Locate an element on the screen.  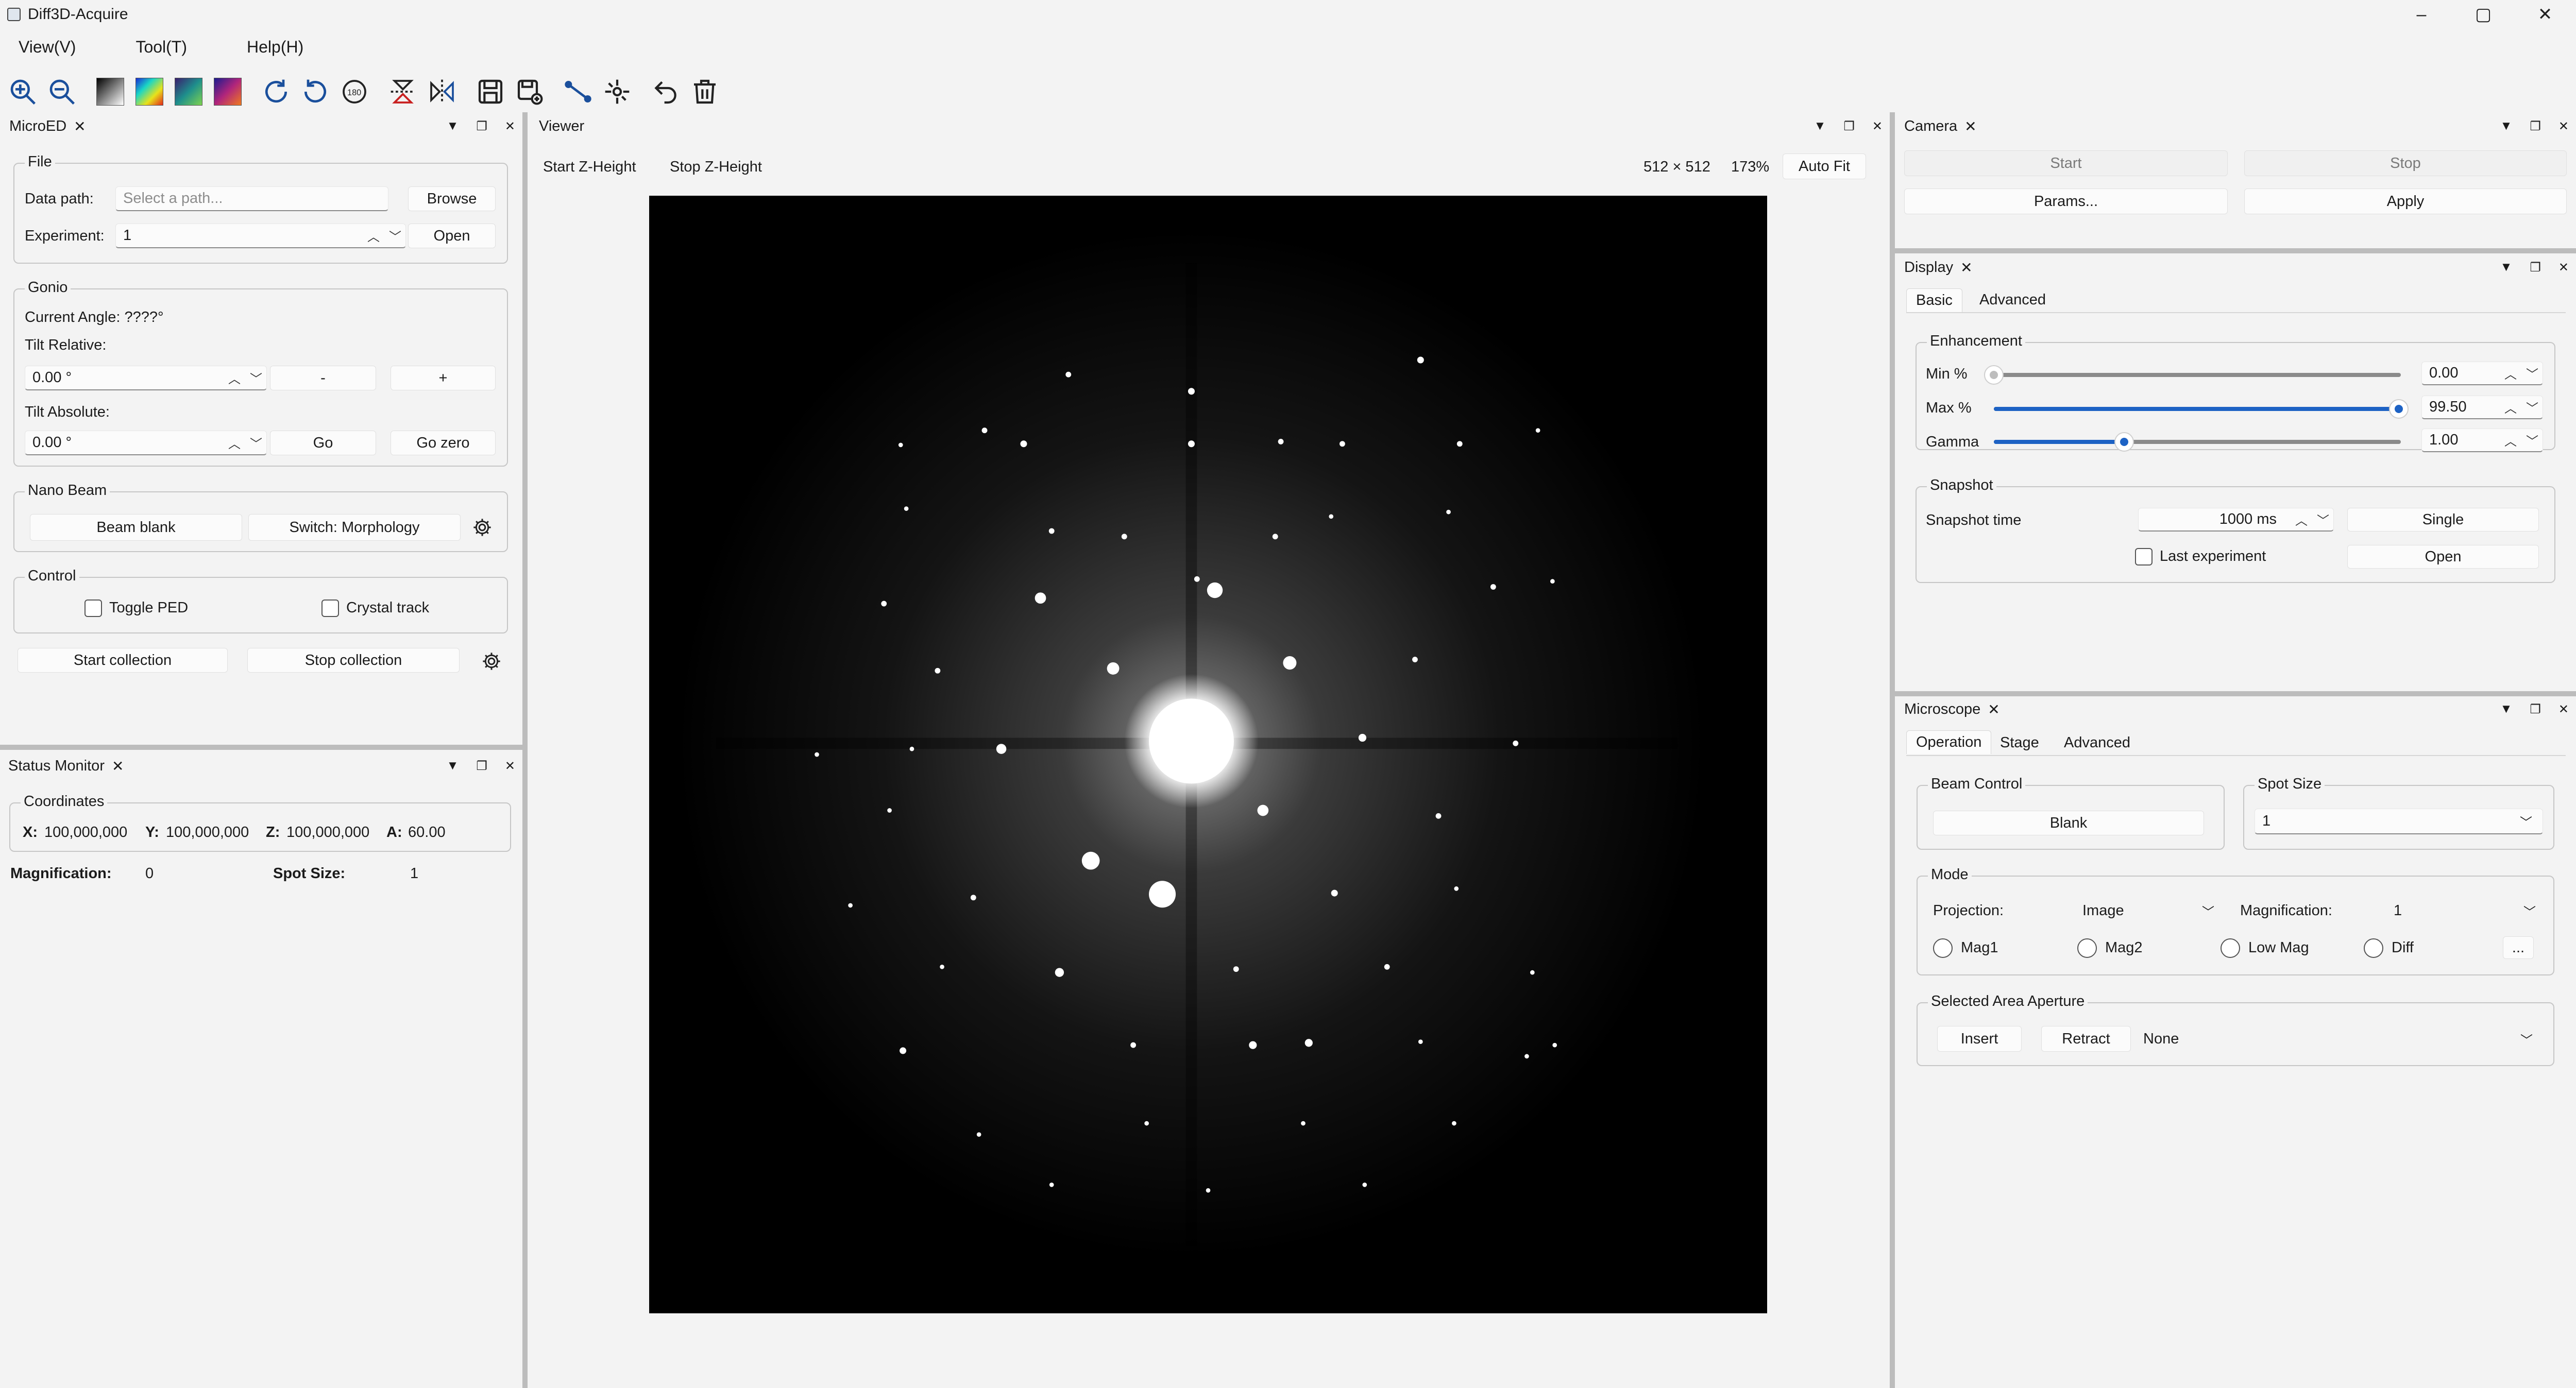
tab-advanced: Advanced is located at coordinates (2012, 300).